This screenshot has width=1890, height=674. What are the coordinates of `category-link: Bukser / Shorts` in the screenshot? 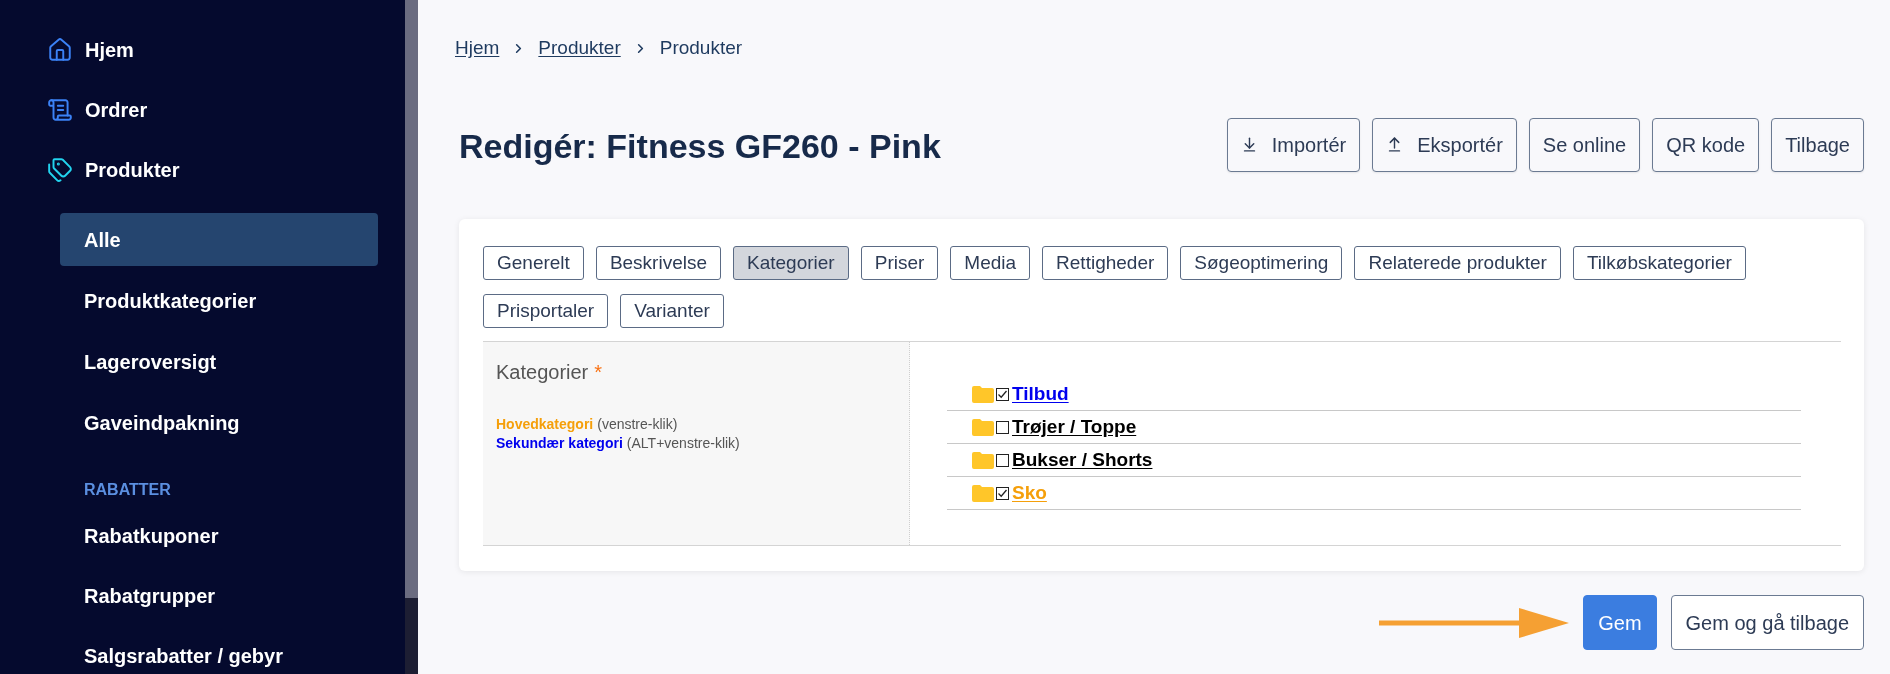 It's located at (1082, 460).